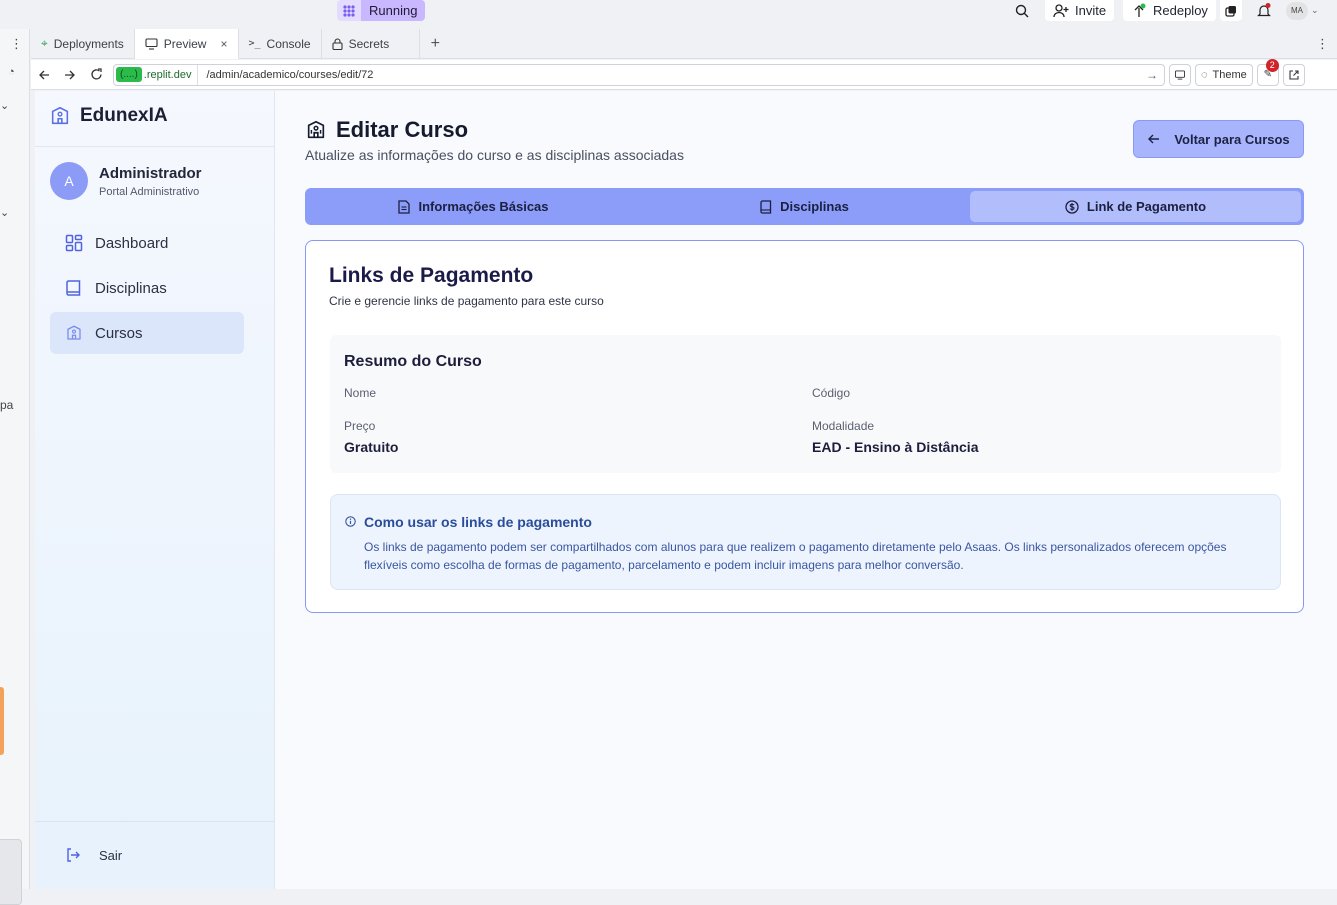 This screenshot has height=905, width=1337. Describe the element at coordinates (1152, 75) in the screenshot. I see `go-arrow-icon: →` at that location.